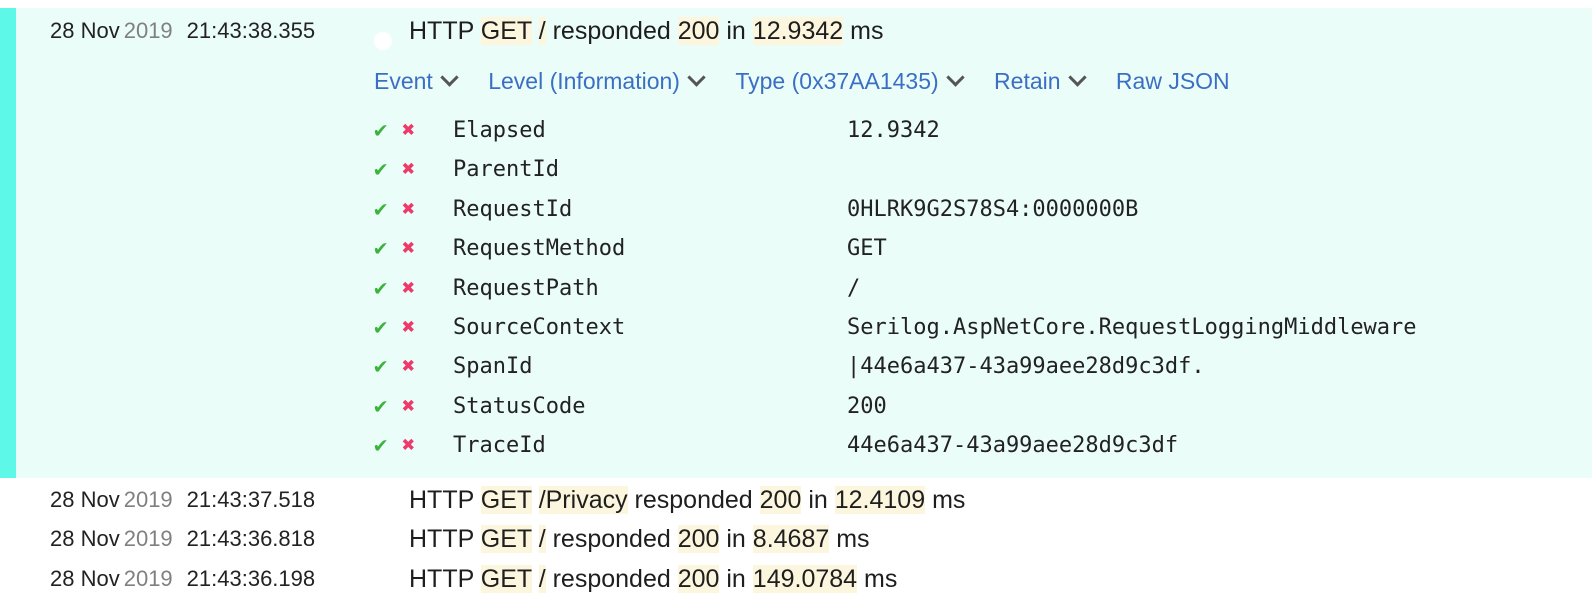 The width and height of the screenshot is (1592, 607). I want to click on selection-accent-bar, so click(8, 243).